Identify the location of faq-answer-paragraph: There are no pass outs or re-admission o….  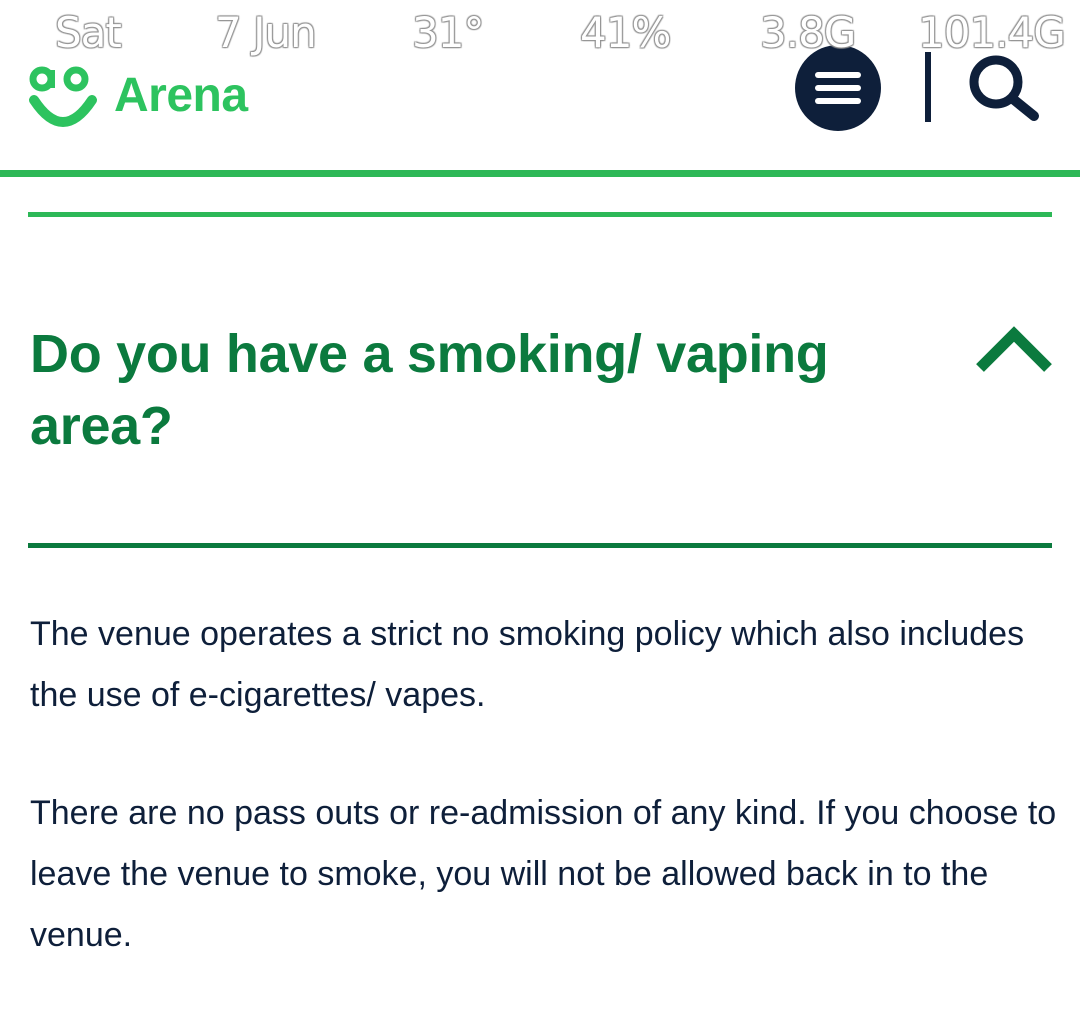
(543, 874).